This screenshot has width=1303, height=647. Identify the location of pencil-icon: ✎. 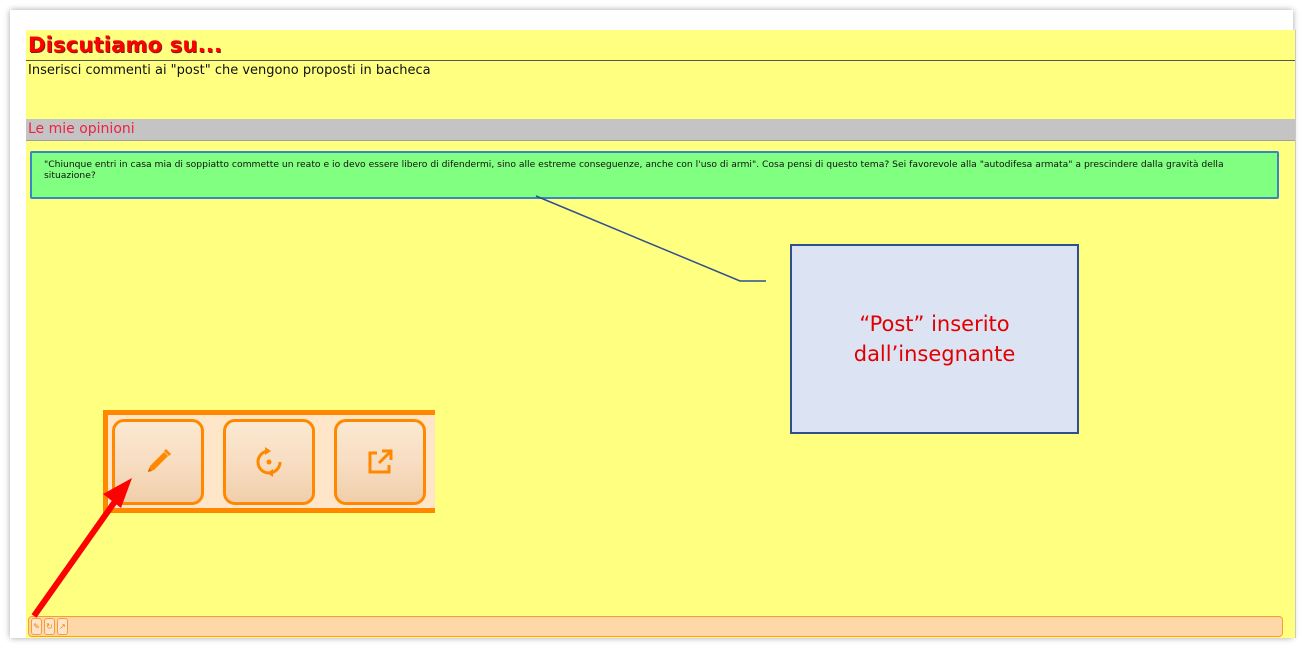
(36, 626).